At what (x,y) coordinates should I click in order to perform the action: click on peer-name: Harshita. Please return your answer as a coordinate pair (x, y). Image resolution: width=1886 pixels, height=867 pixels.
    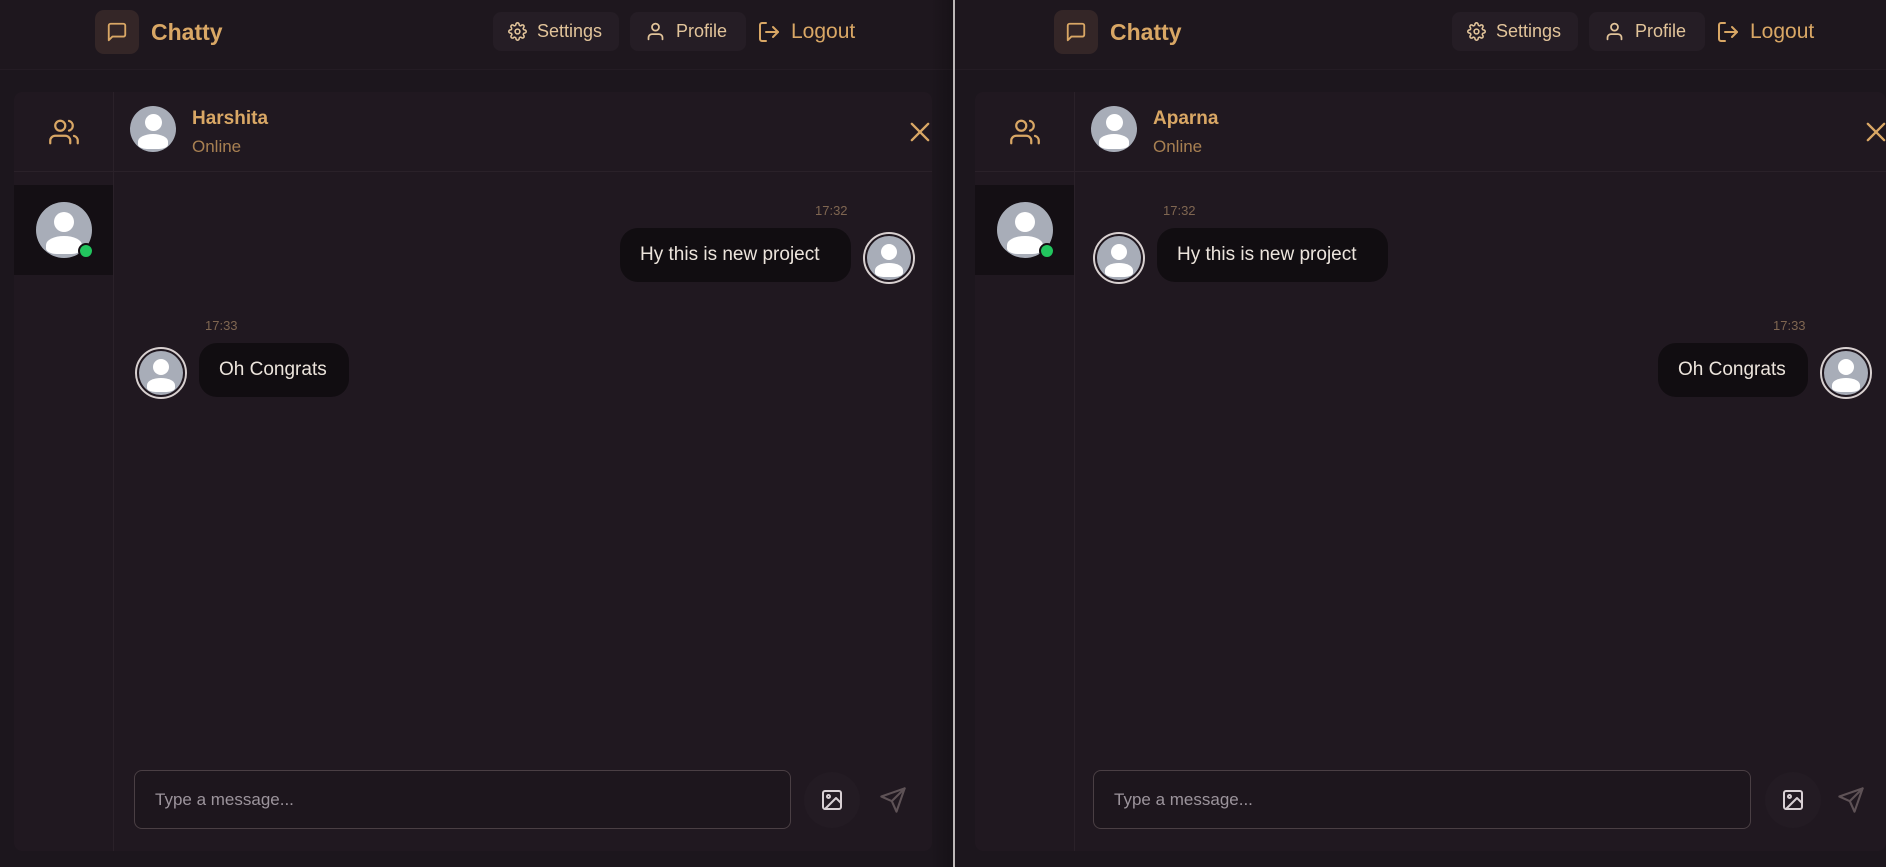
    Looking at the image, I should click on (230, 118).